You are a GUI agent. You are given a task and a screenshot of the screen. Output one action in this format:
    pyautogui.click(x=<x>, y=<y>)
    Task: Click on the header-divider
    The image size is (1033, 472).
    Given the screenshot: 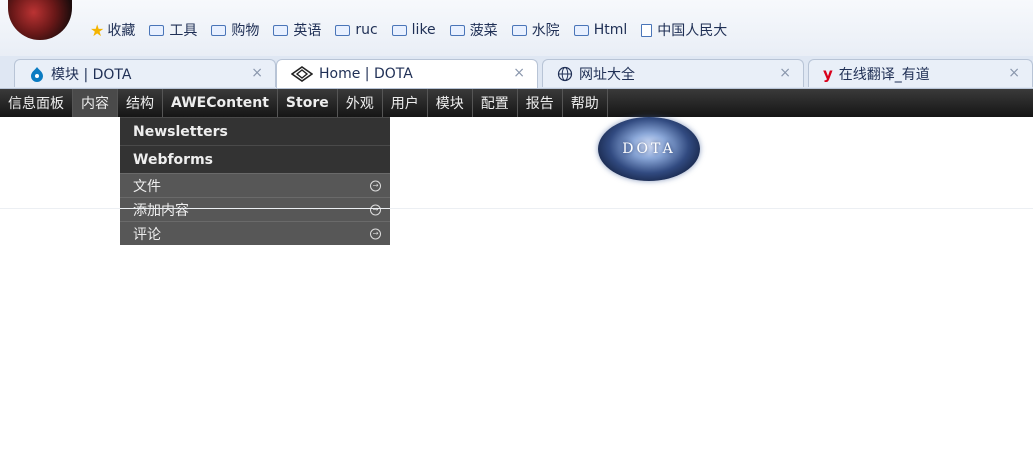 What is the action you would take?
    pyautogui.click(x=516, y=208)
    